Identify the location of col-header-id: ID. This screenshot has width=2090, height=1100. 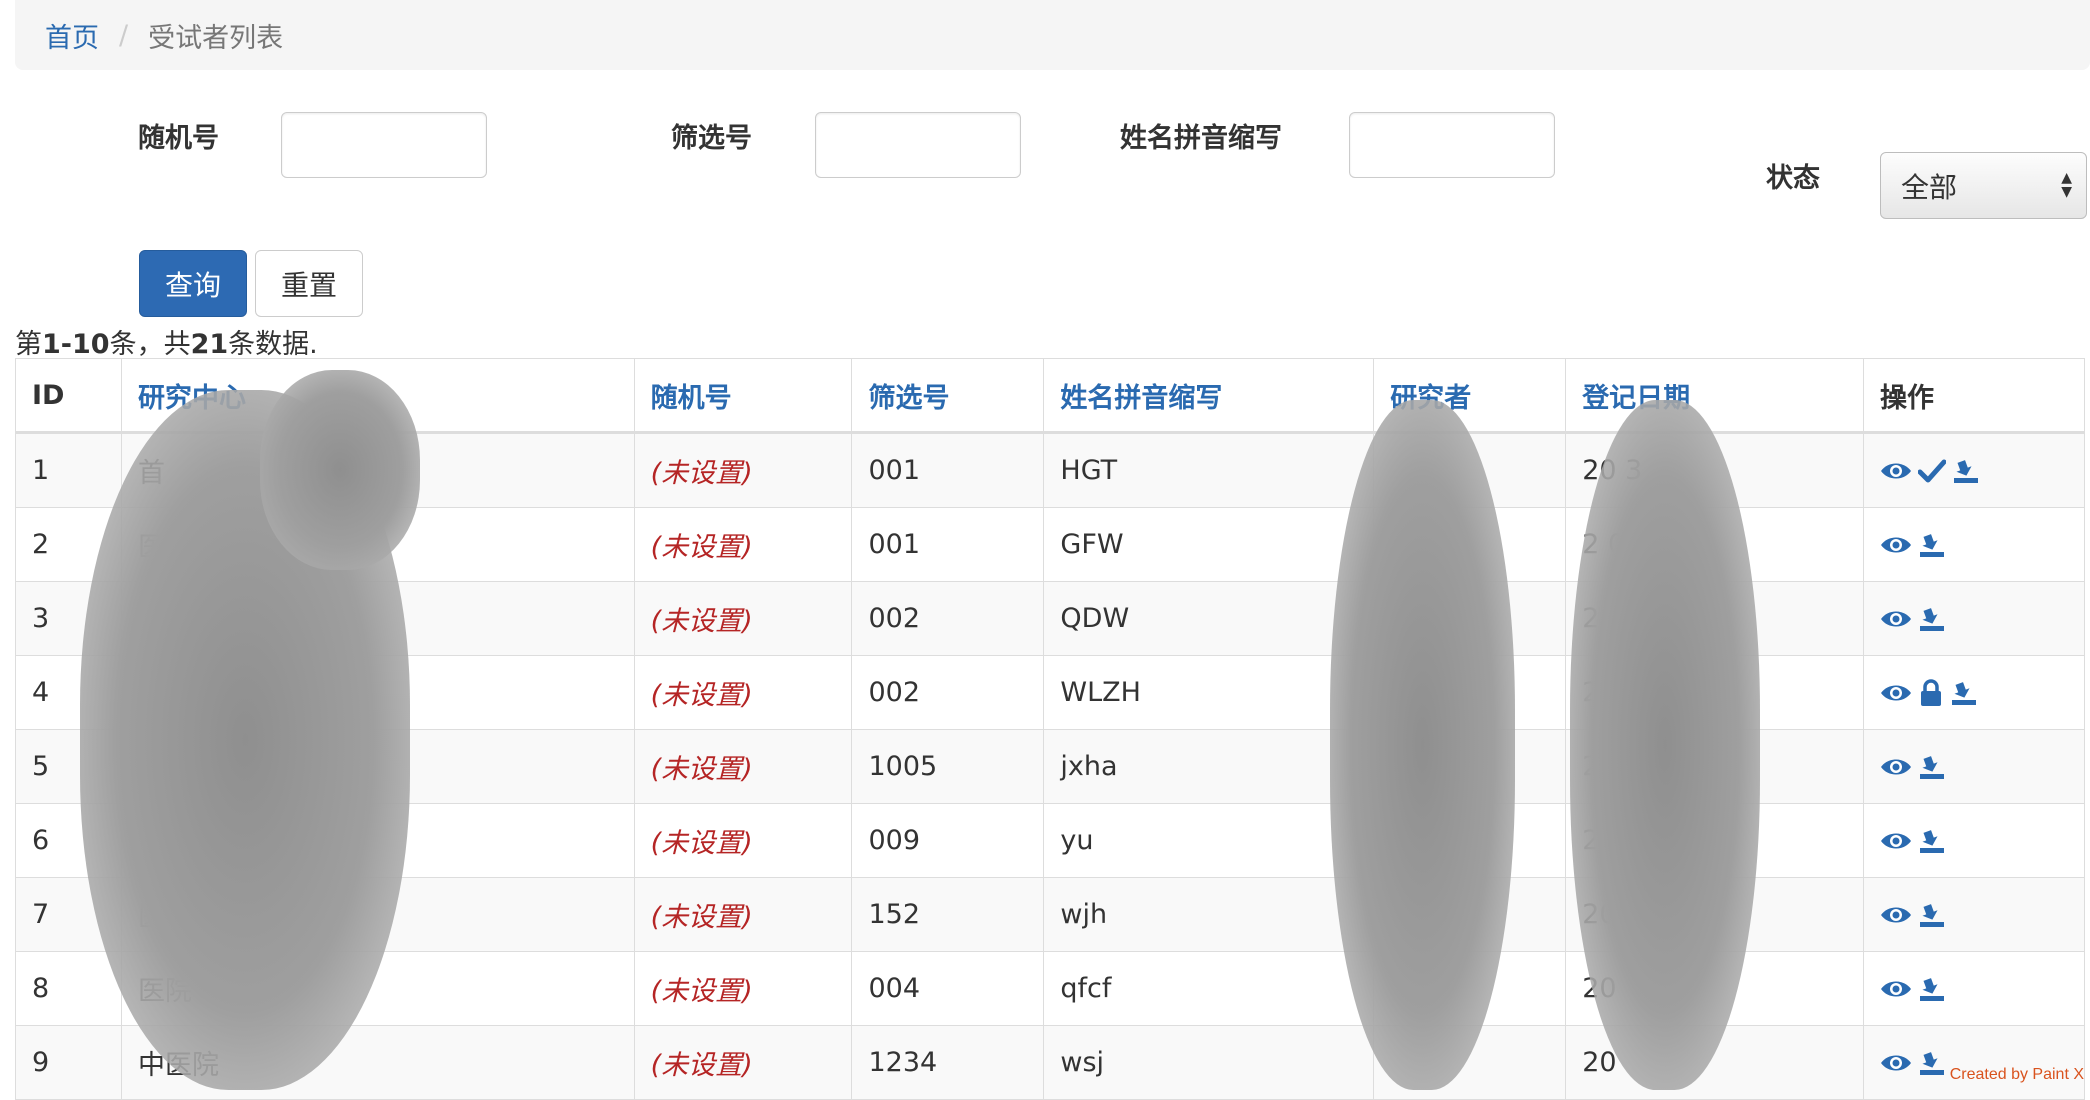
(68, 396).